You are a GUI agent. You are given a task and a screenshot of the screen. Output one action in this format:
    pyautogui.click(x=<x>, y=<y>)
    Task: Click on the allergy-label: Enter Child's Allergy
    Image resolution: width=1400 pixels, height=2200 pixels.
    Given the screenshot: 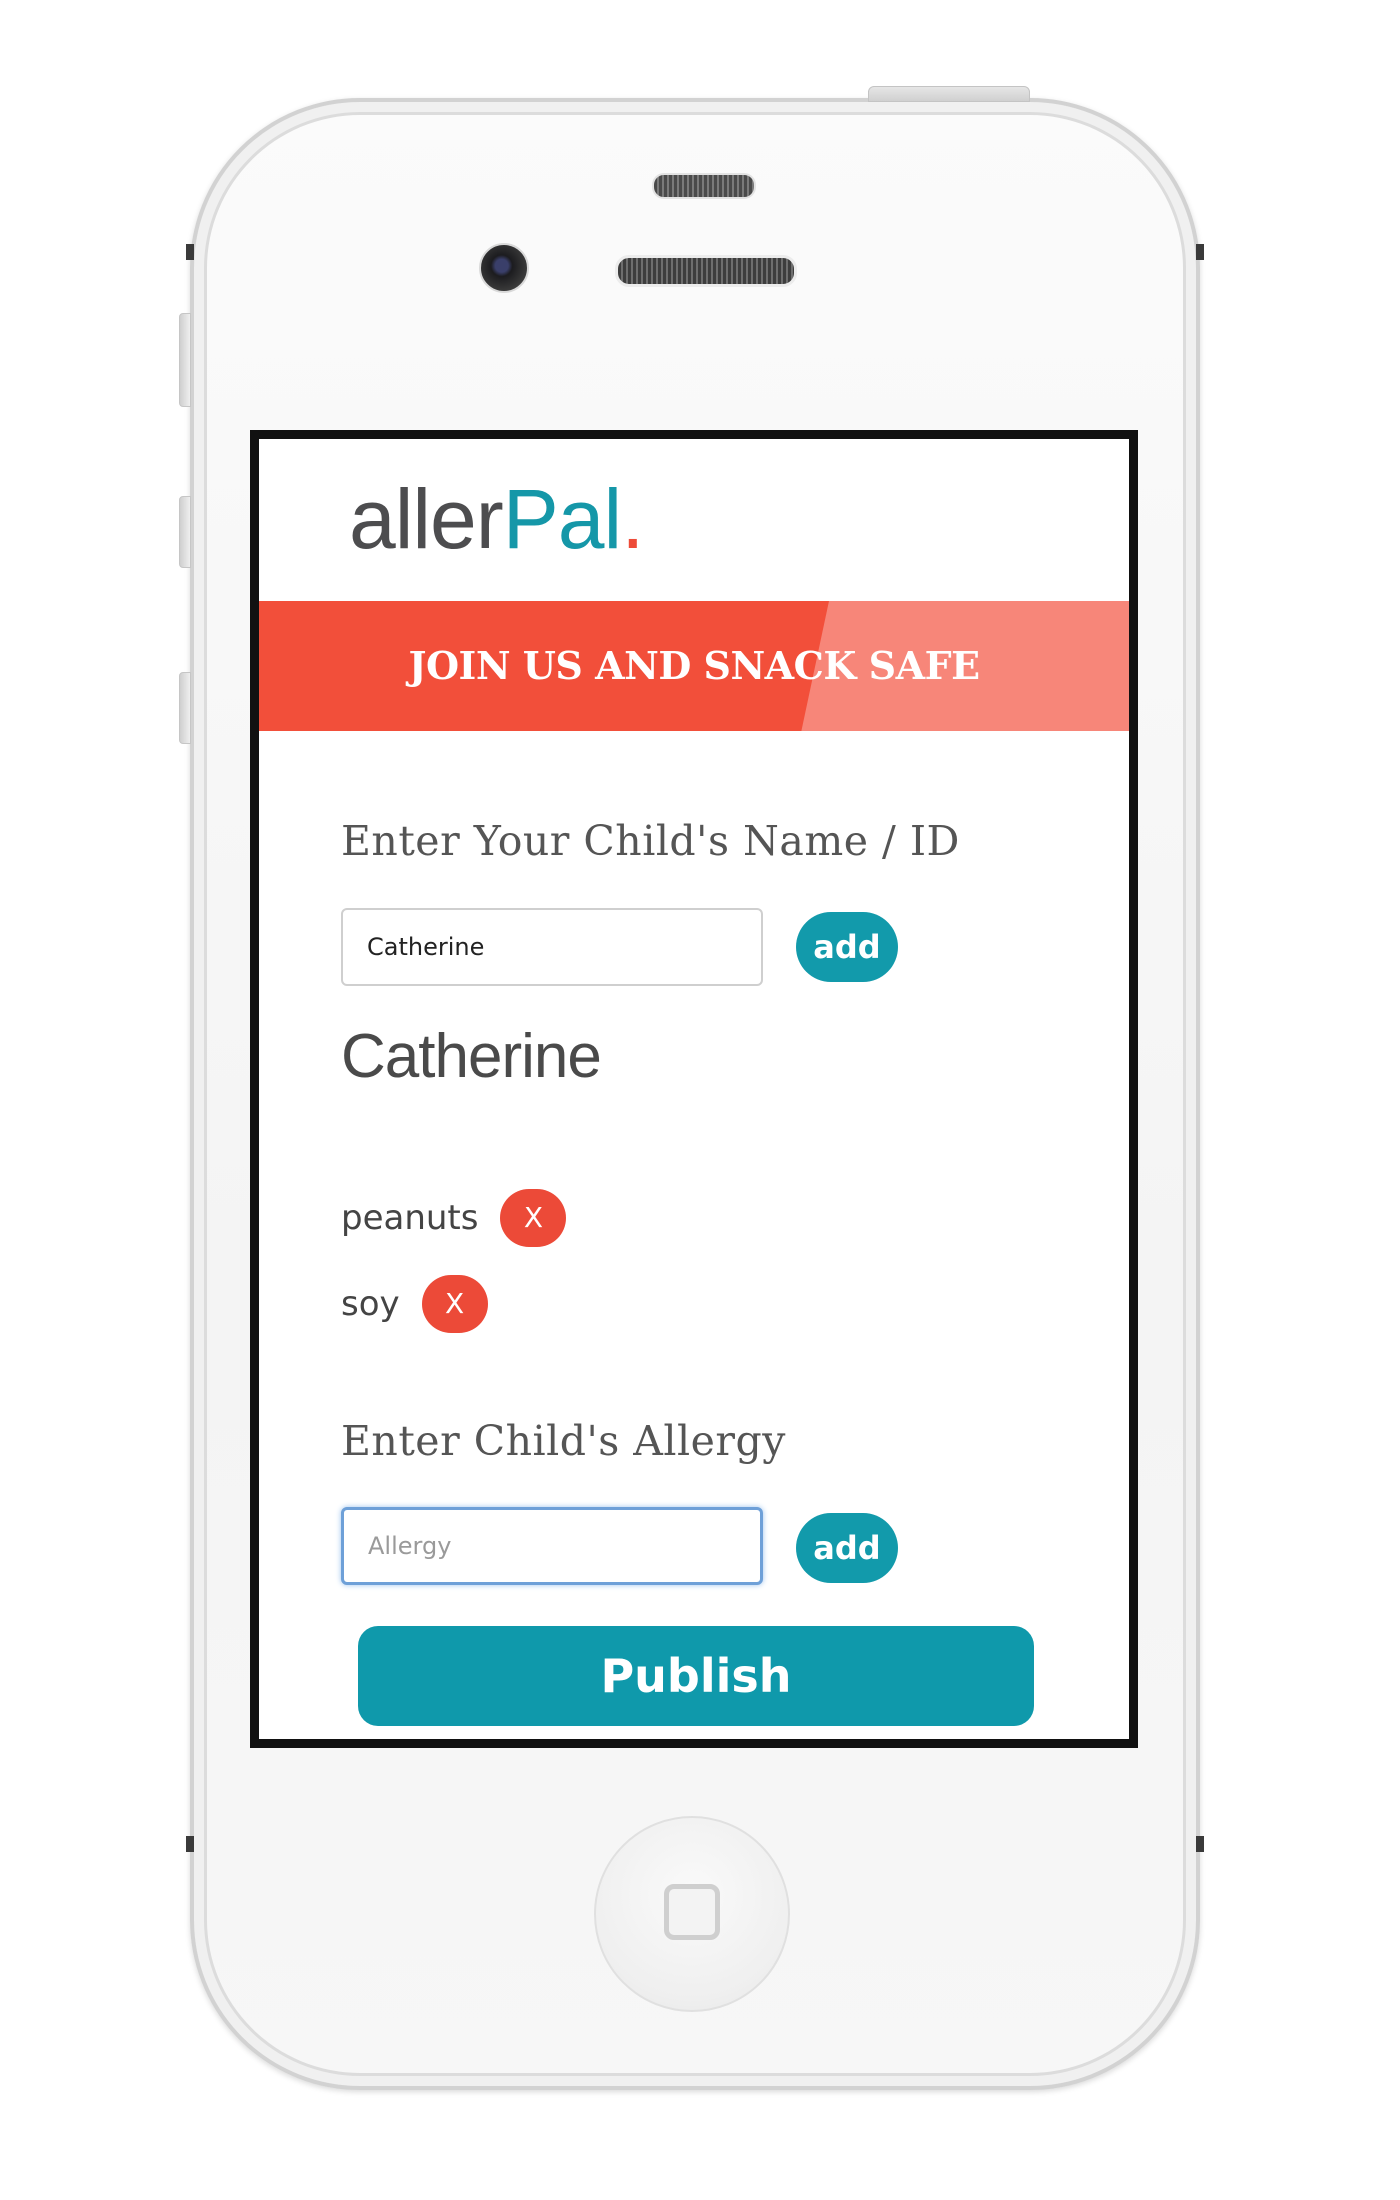 What is the action you would take?
    pyautogui.click(x=563, y=1441)
    